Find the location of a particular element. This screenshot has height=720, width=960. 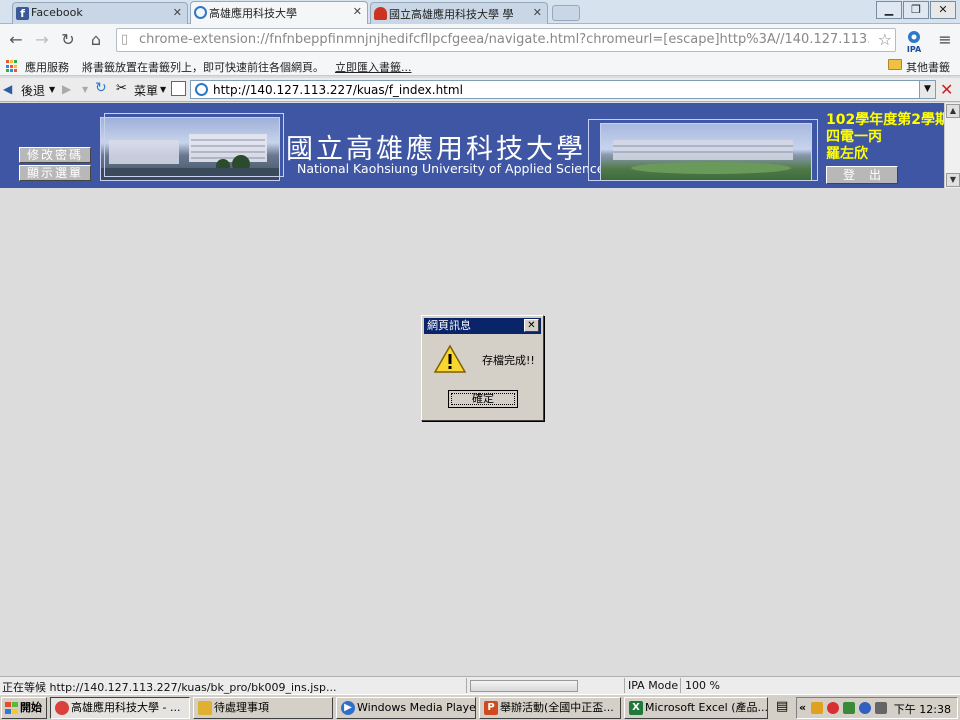

ie-tab-icon is located at coordinates (200, 12).